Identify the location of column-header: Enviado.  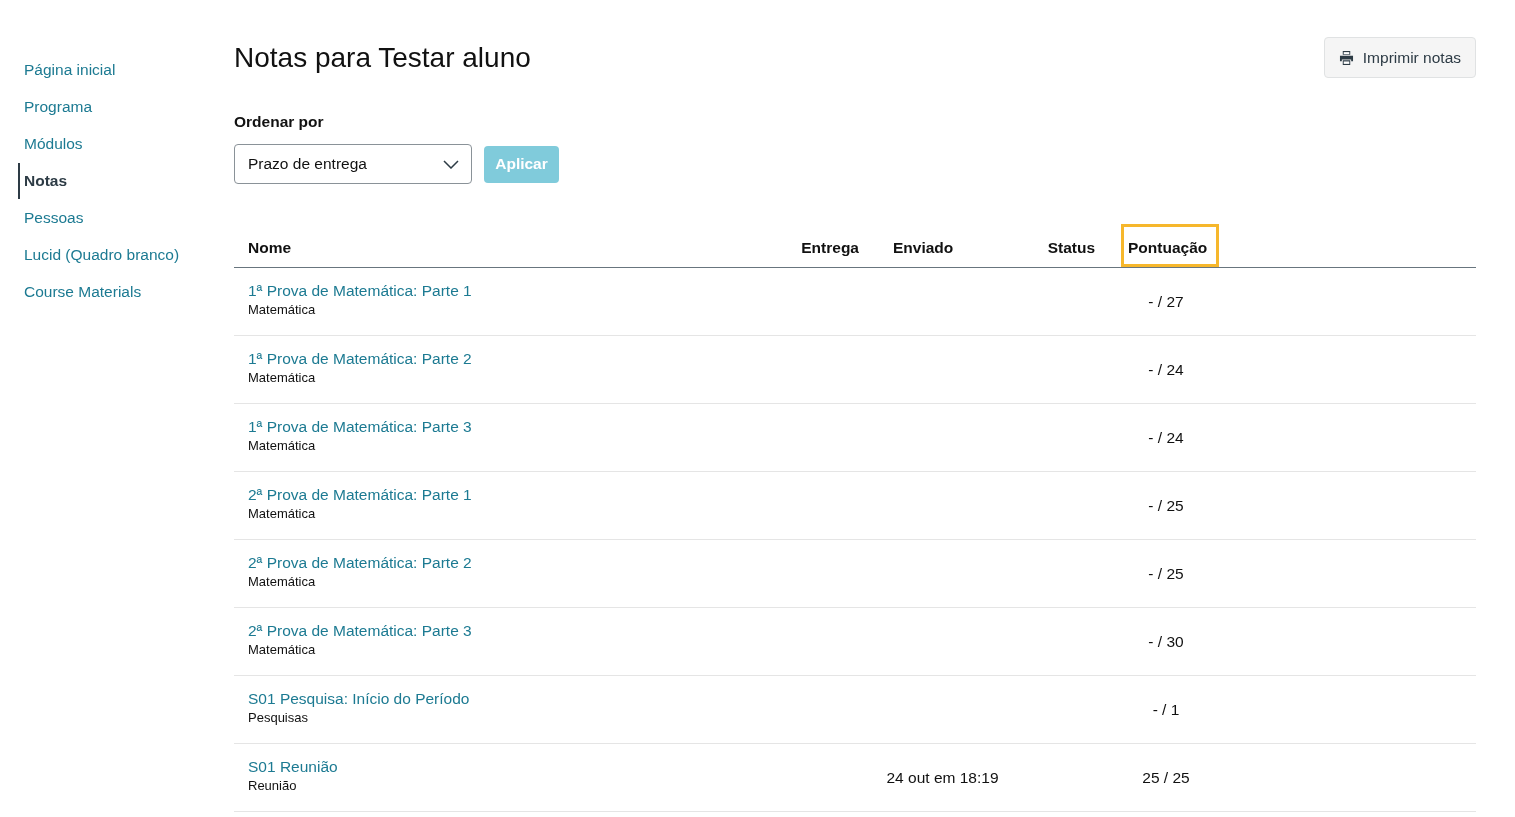
(923, 247).